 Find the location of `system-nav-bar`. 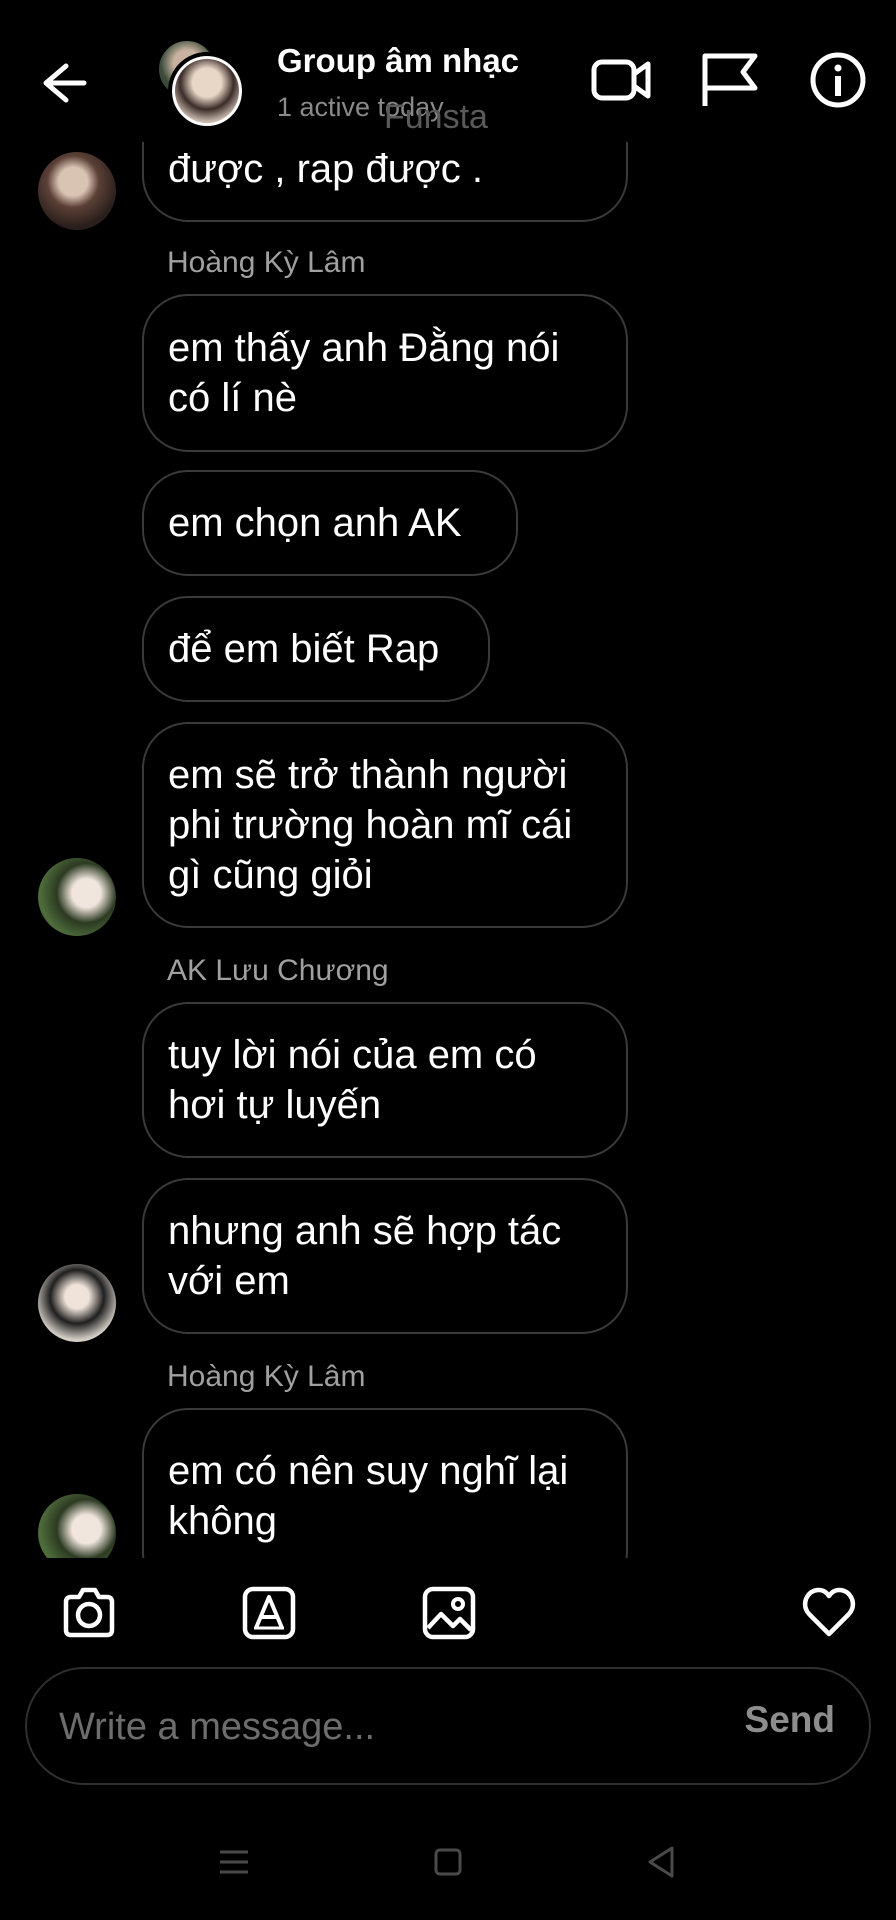

system-nav-bar is located at coordinates (448, 1870).